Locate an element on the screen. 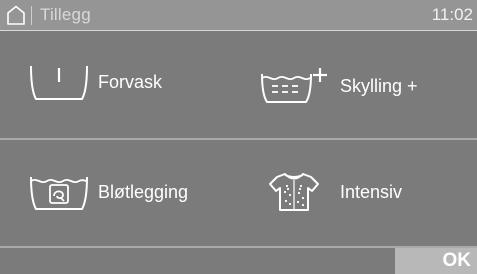  row-divider is located at coordinates (238, 139).